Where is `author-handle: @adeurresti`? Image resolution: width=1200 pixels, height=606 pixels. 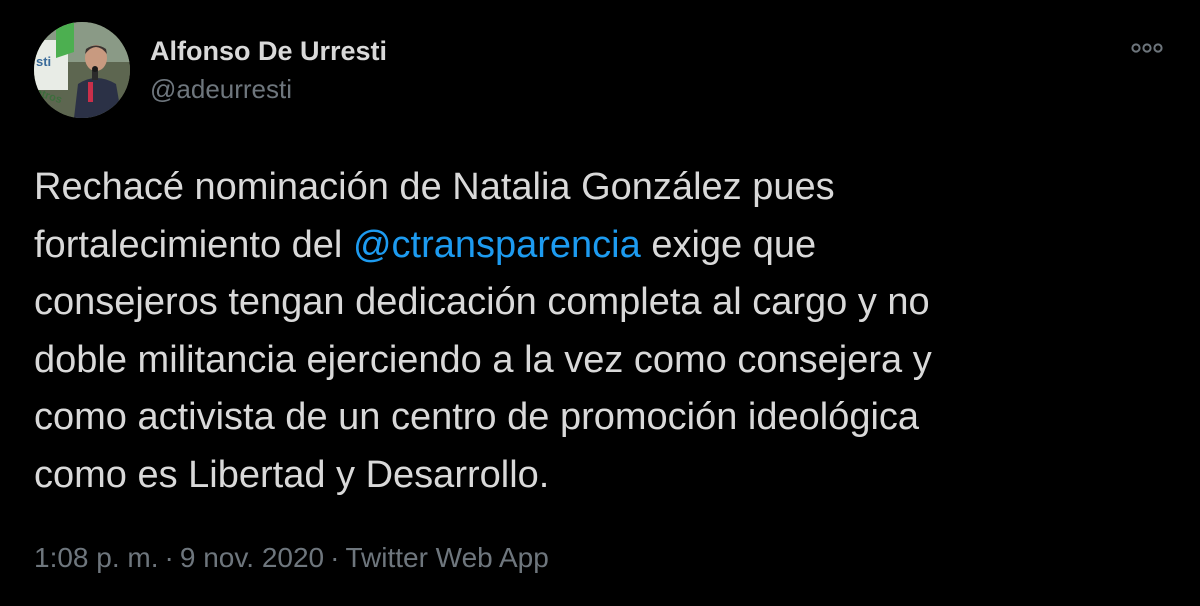
author-handle: @adeurresti is located at coordinates (221, 89).